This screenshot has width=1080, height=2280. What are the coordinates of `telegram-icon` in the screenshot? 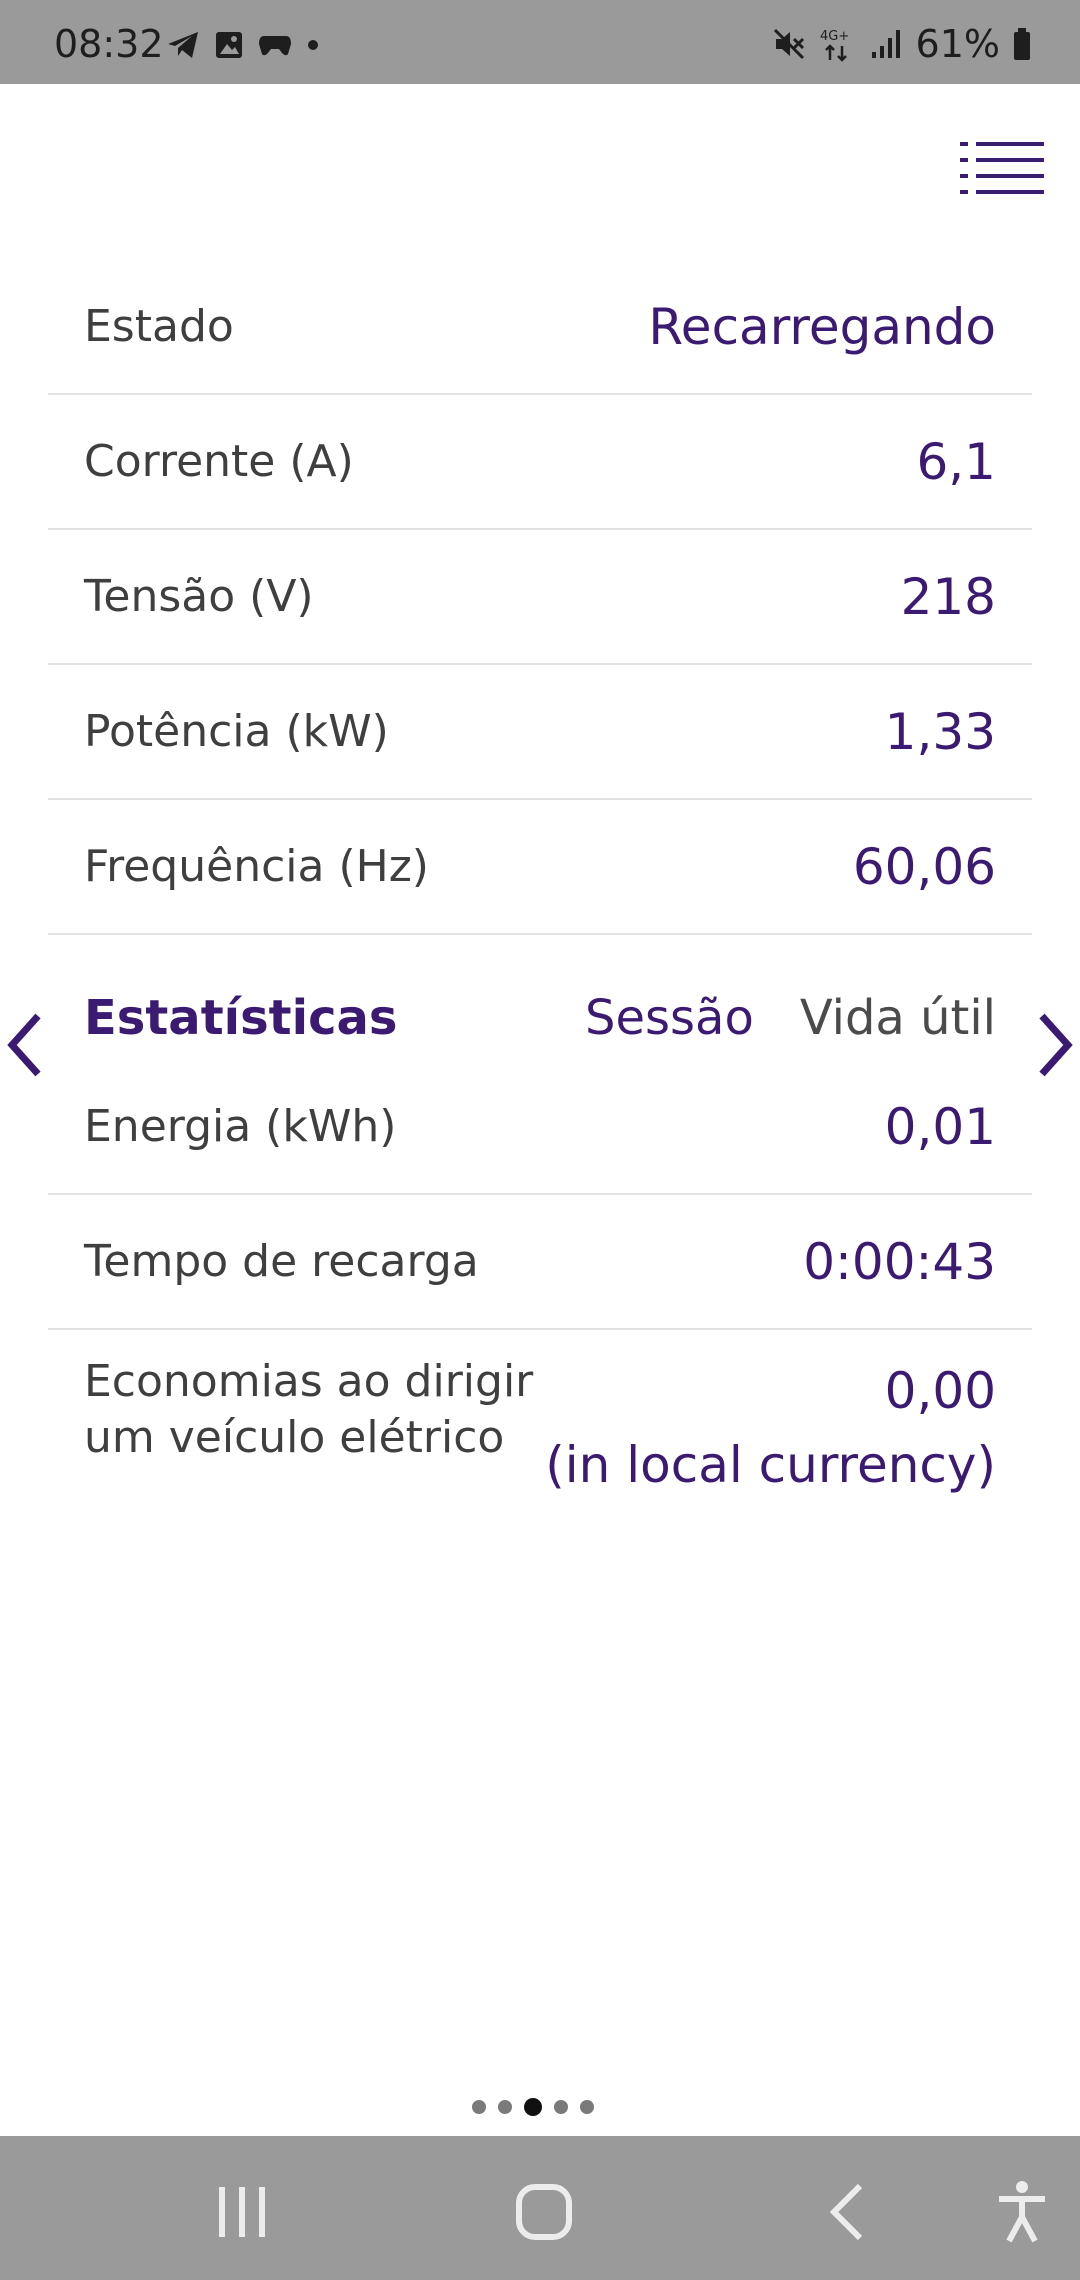 It's located at (183, 45).